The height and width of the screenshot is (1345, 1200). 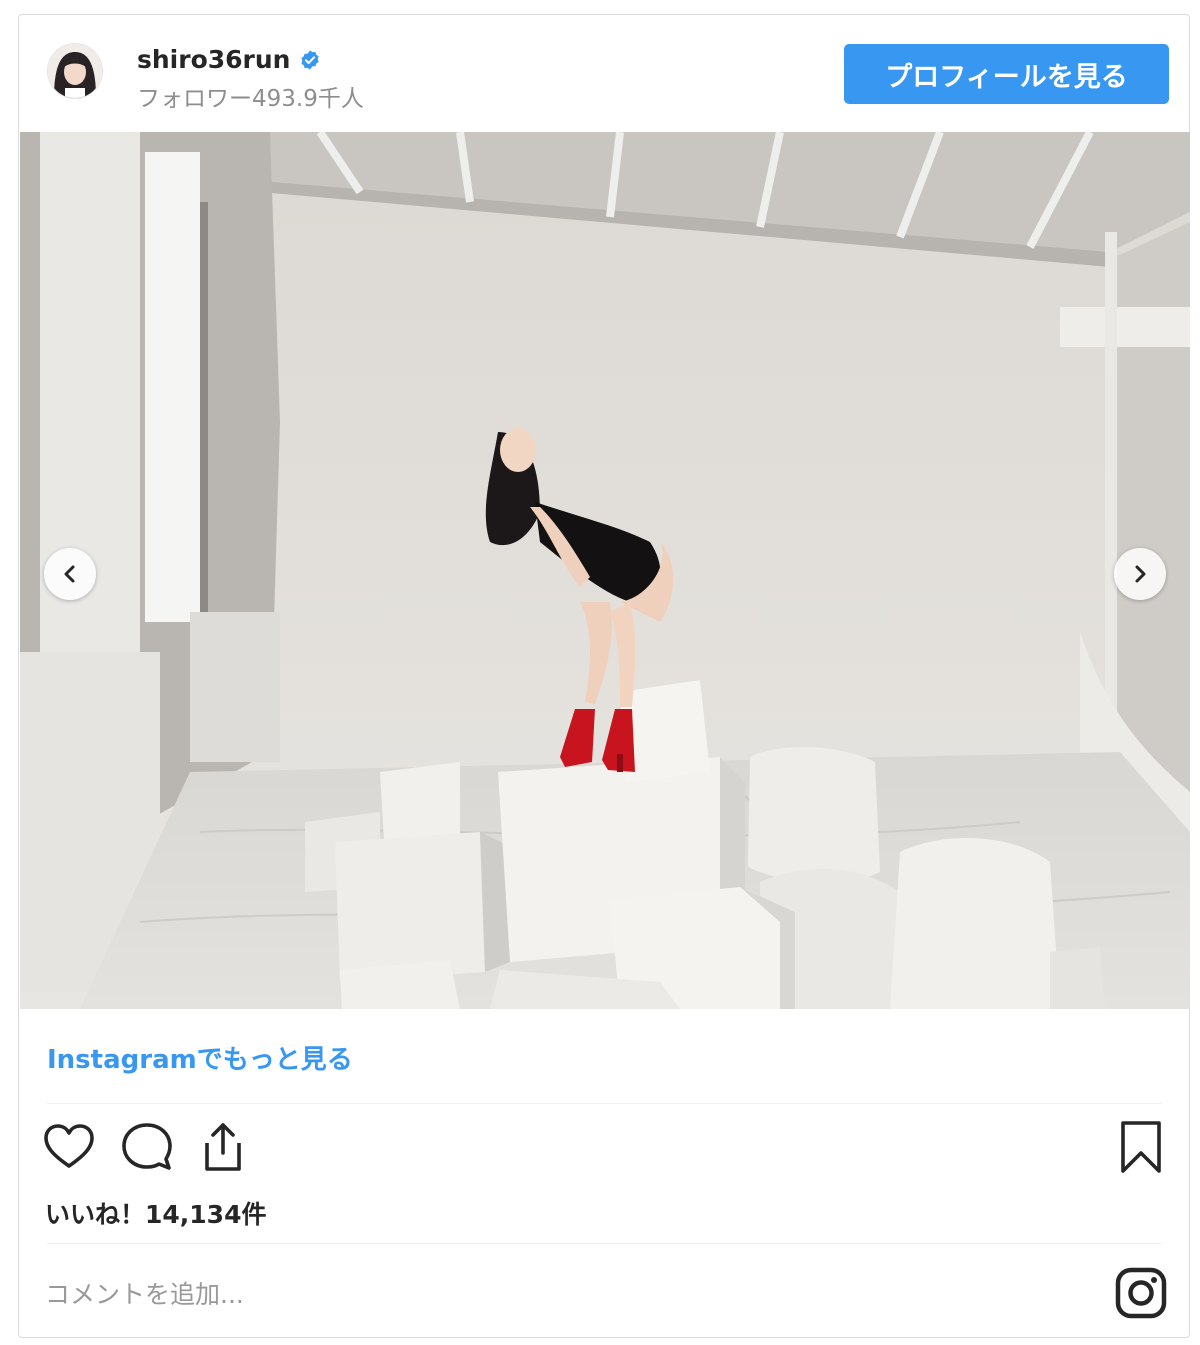 What do you see at coordinates (147, 1147) in the screenshot?
I see `comment-bubble-icon` at bounding box center [147, 1147].